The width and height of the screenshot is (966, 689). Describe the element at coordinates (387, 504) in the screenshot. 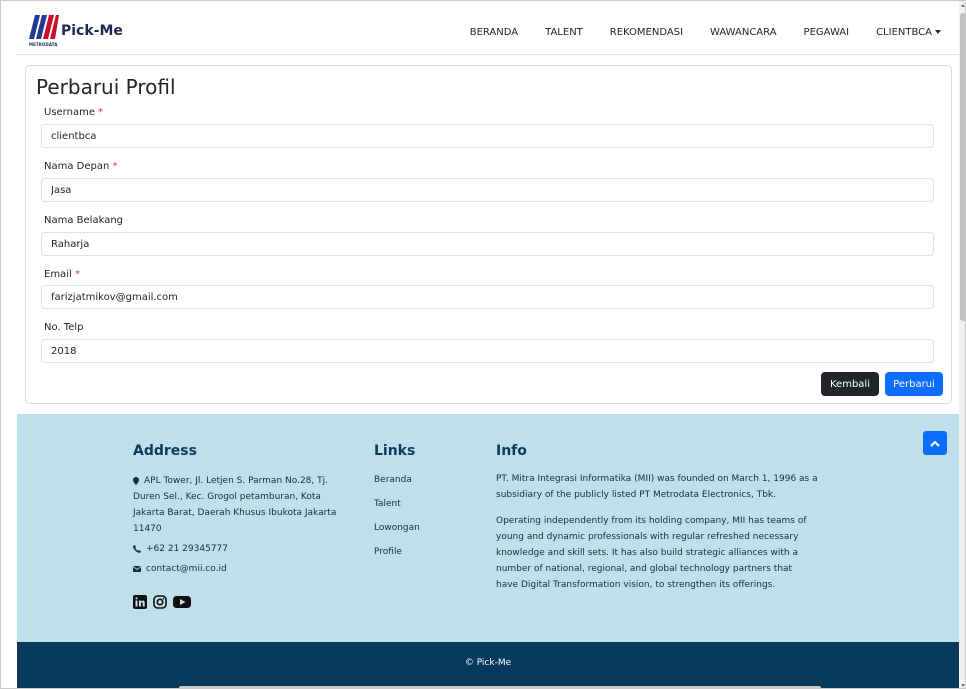

I see `footer-link-talent: Talent` at that location.